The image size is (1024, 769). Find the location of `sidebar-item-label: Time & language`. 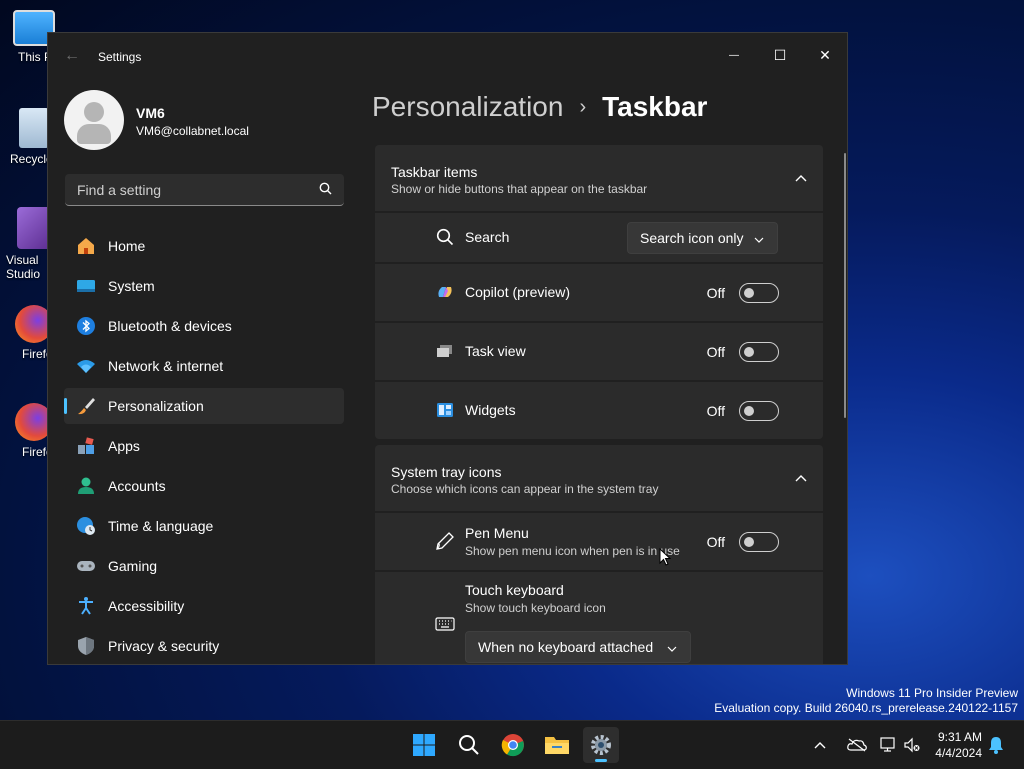

sidebar-item-label: Time & language is located at coordinates (161, 526).